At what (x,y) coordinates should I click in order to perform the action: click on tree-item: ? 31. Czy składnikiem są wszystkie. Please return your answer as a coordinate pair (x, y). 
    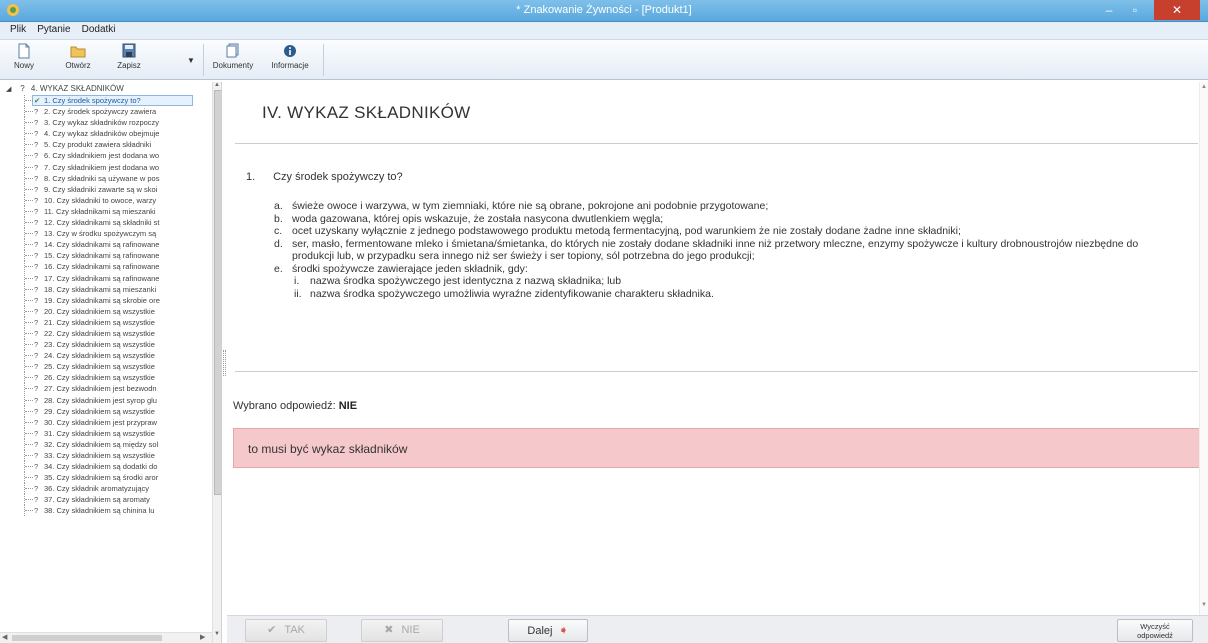
    Looking at the image, I should click on (105, 433).